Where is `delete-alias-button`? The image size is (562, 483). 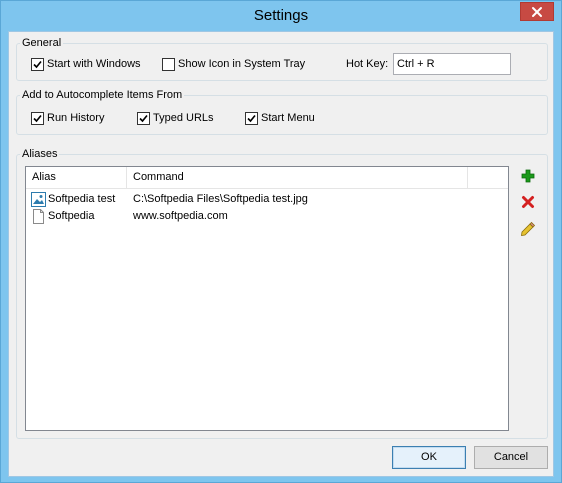 delete-alias-button is located at coordinates (528, 202).